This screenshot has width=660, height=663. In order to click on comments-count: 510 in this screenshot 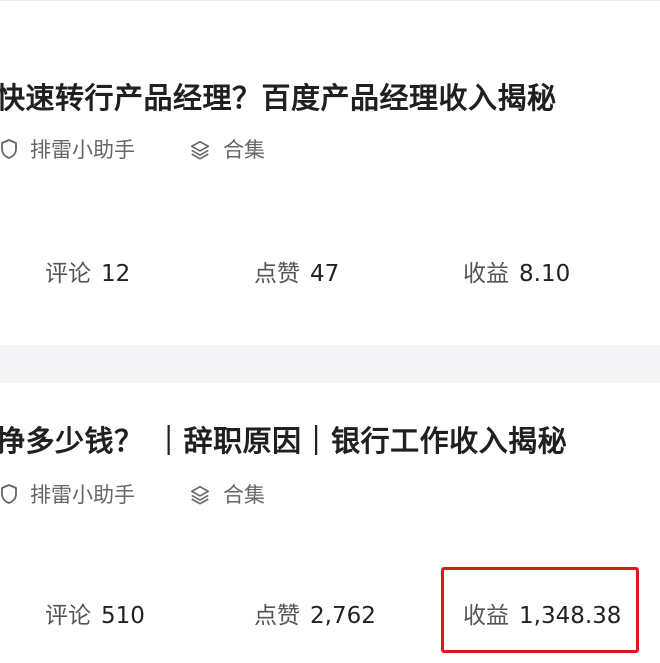, I will do `click(123, 616)`.